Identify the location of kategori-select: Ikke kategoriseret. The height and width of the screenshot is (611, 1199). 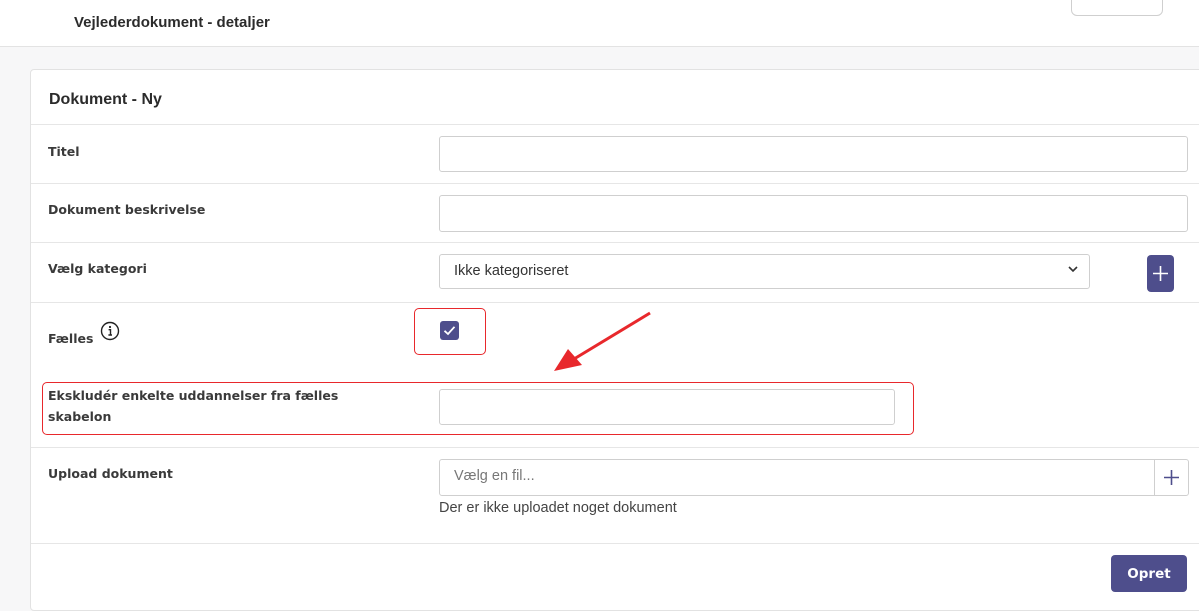
(764, 271).